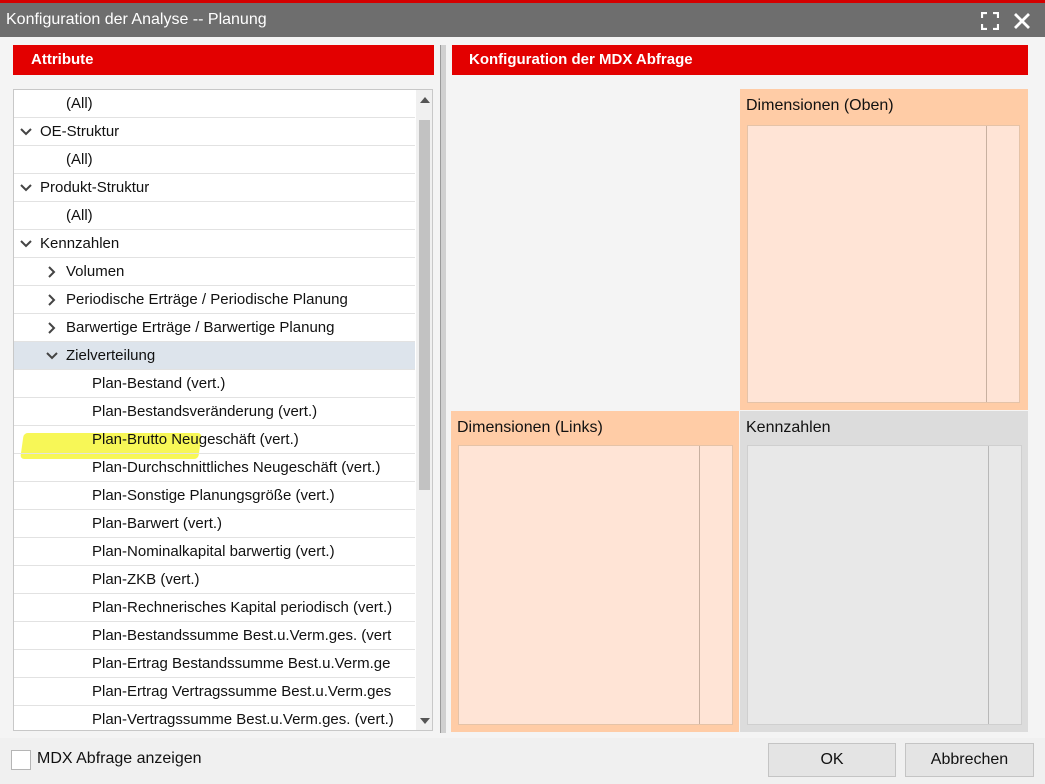 The image size is (1045, 784). I want to click on tree-node-item: Volumen, so click(214, 272).